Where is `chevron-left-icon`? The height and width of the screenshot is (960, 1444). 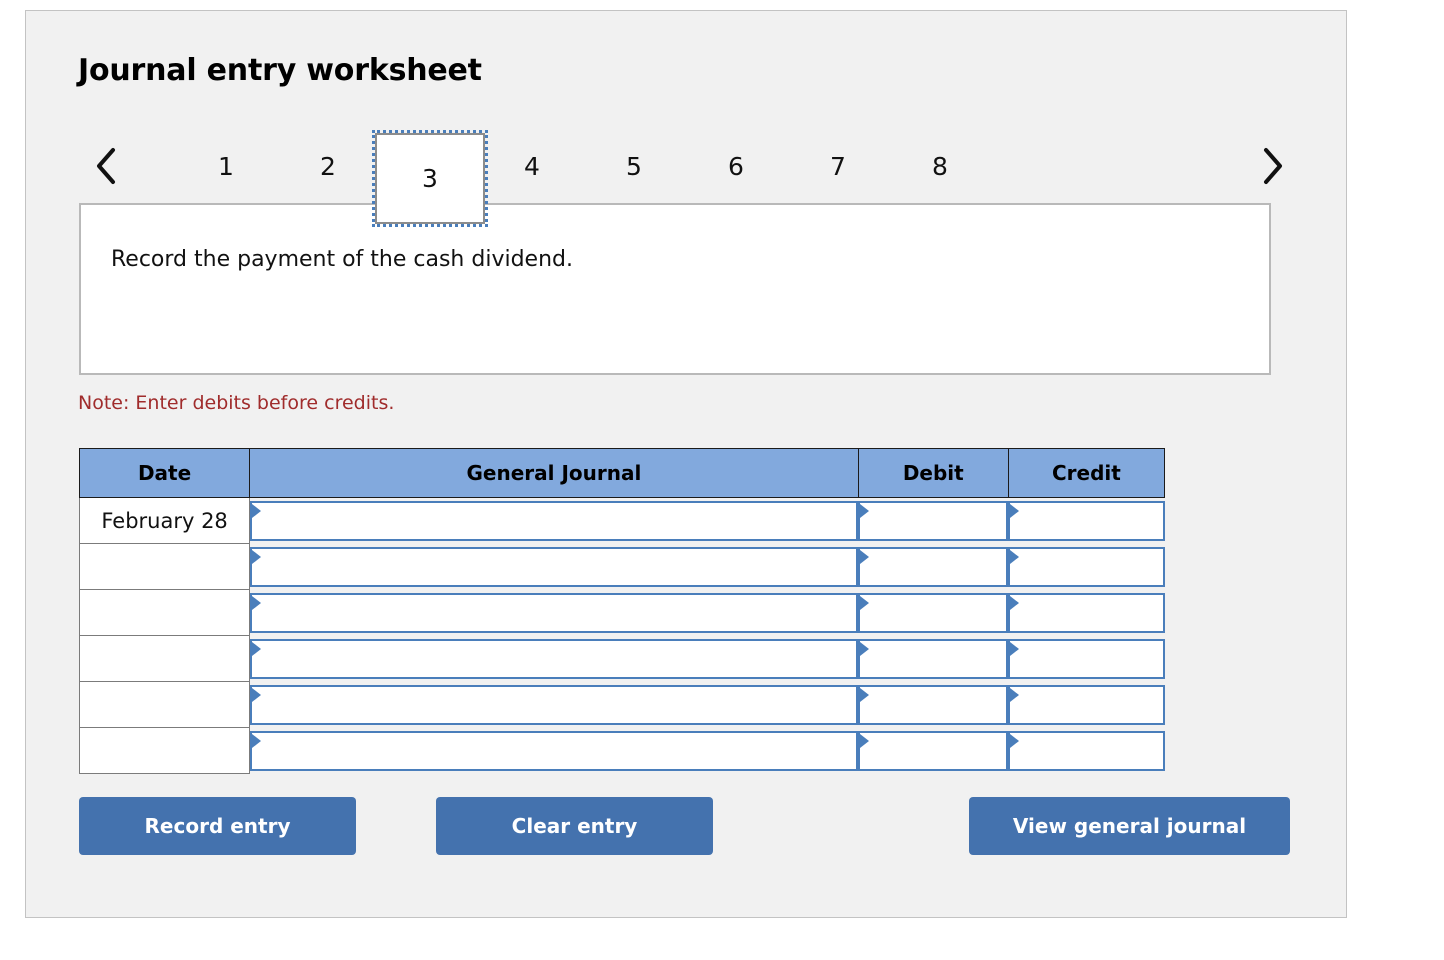 chevron-left-icon is located at coordinates (106, 166).